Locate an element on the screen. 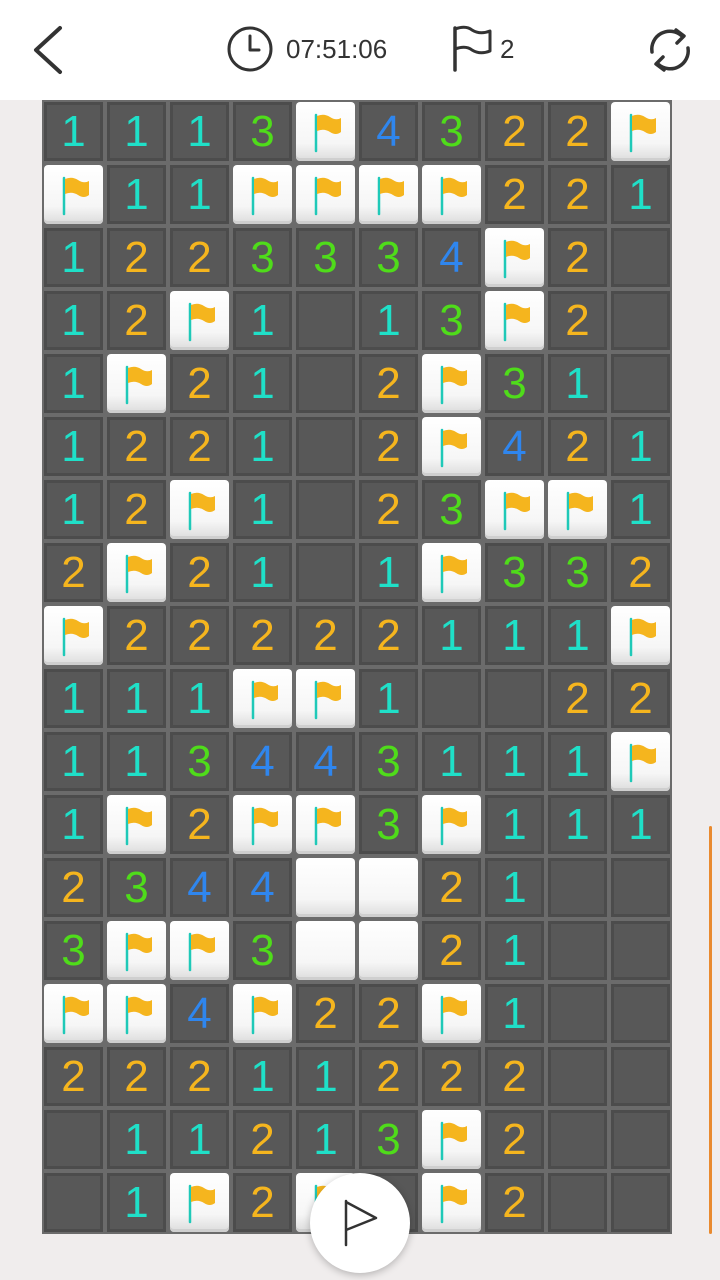 The image size is (720, 1280). flag-mode-button is located at coordinates (360, 1223).